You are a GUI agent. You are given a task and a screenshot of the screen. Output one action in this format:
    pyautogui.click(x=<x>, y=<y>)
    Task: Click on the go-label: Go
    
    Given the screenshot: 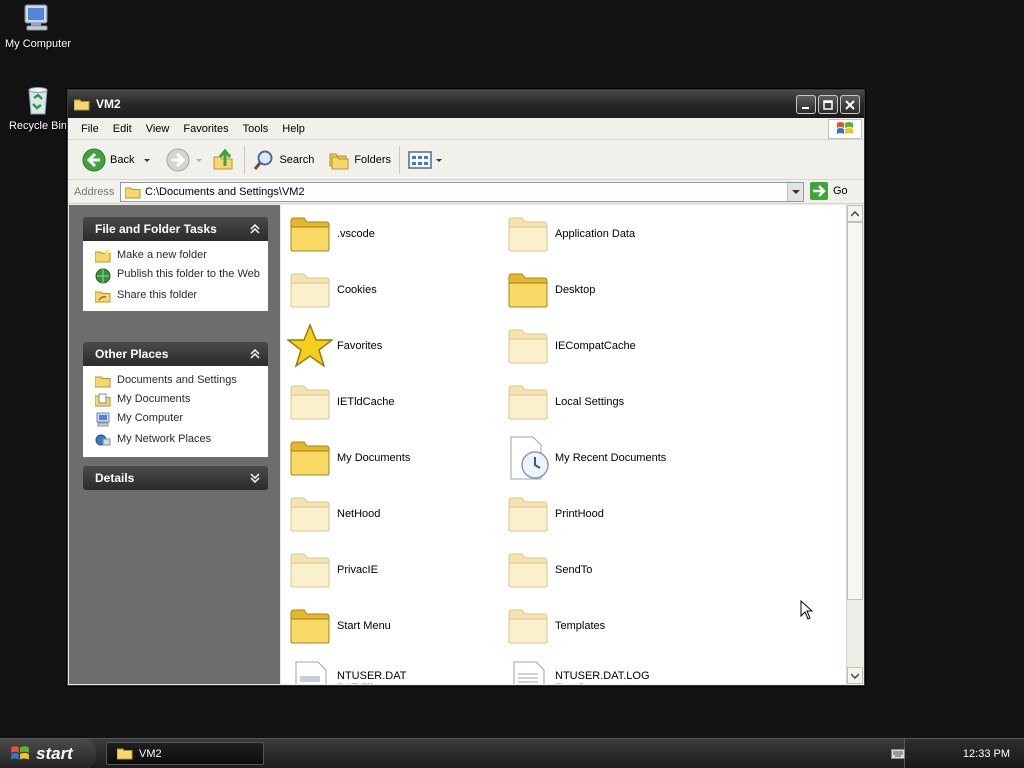 What is the action you would take?
    pyautogui.click(x=840, y=191)
    